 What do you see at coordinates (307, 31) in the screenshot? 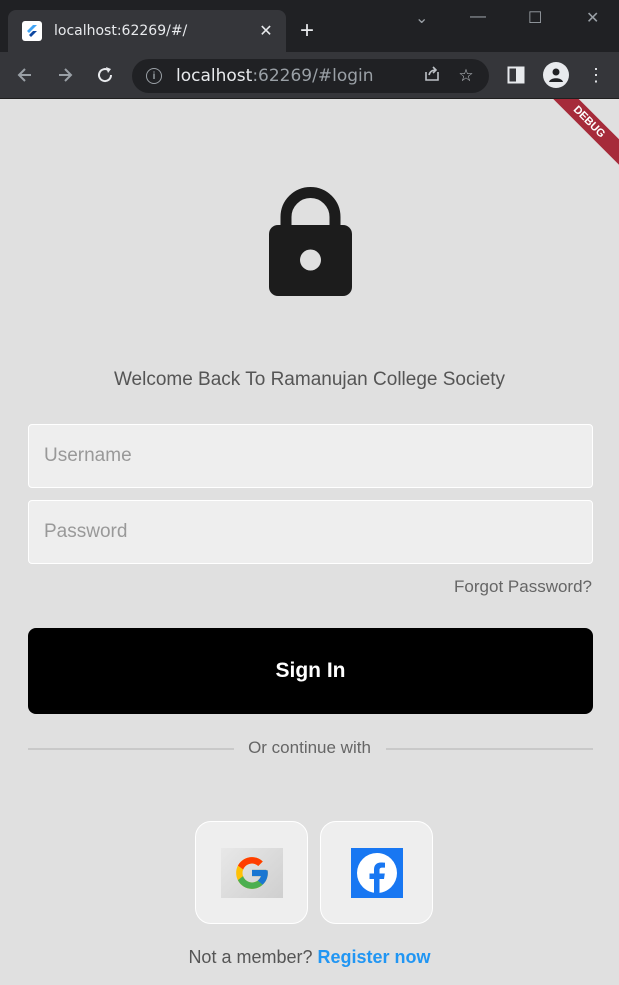
I see `new-tab-button: +` at bounding box center [307, 31].